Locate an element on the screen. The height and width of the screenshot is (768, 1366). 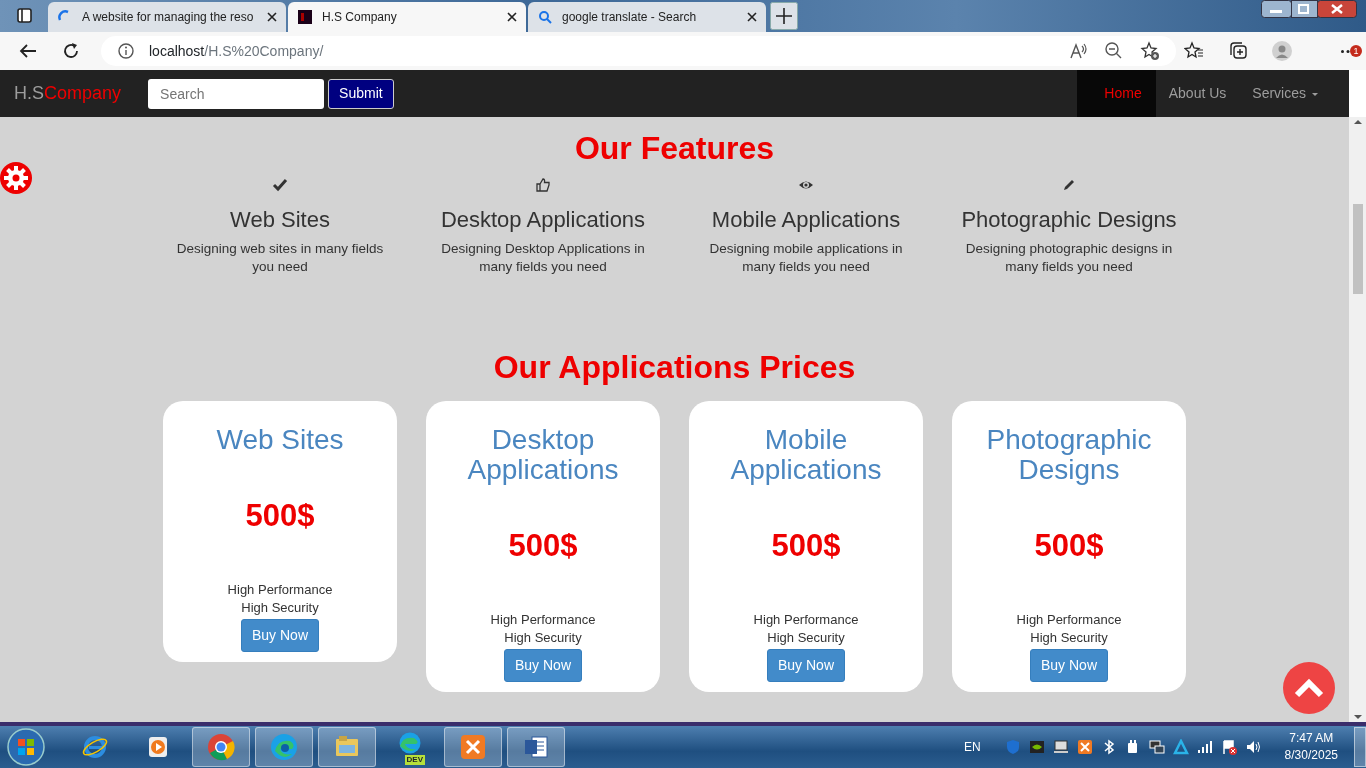
feature-title: Mobile Applications is located at coordinates (806, 220).